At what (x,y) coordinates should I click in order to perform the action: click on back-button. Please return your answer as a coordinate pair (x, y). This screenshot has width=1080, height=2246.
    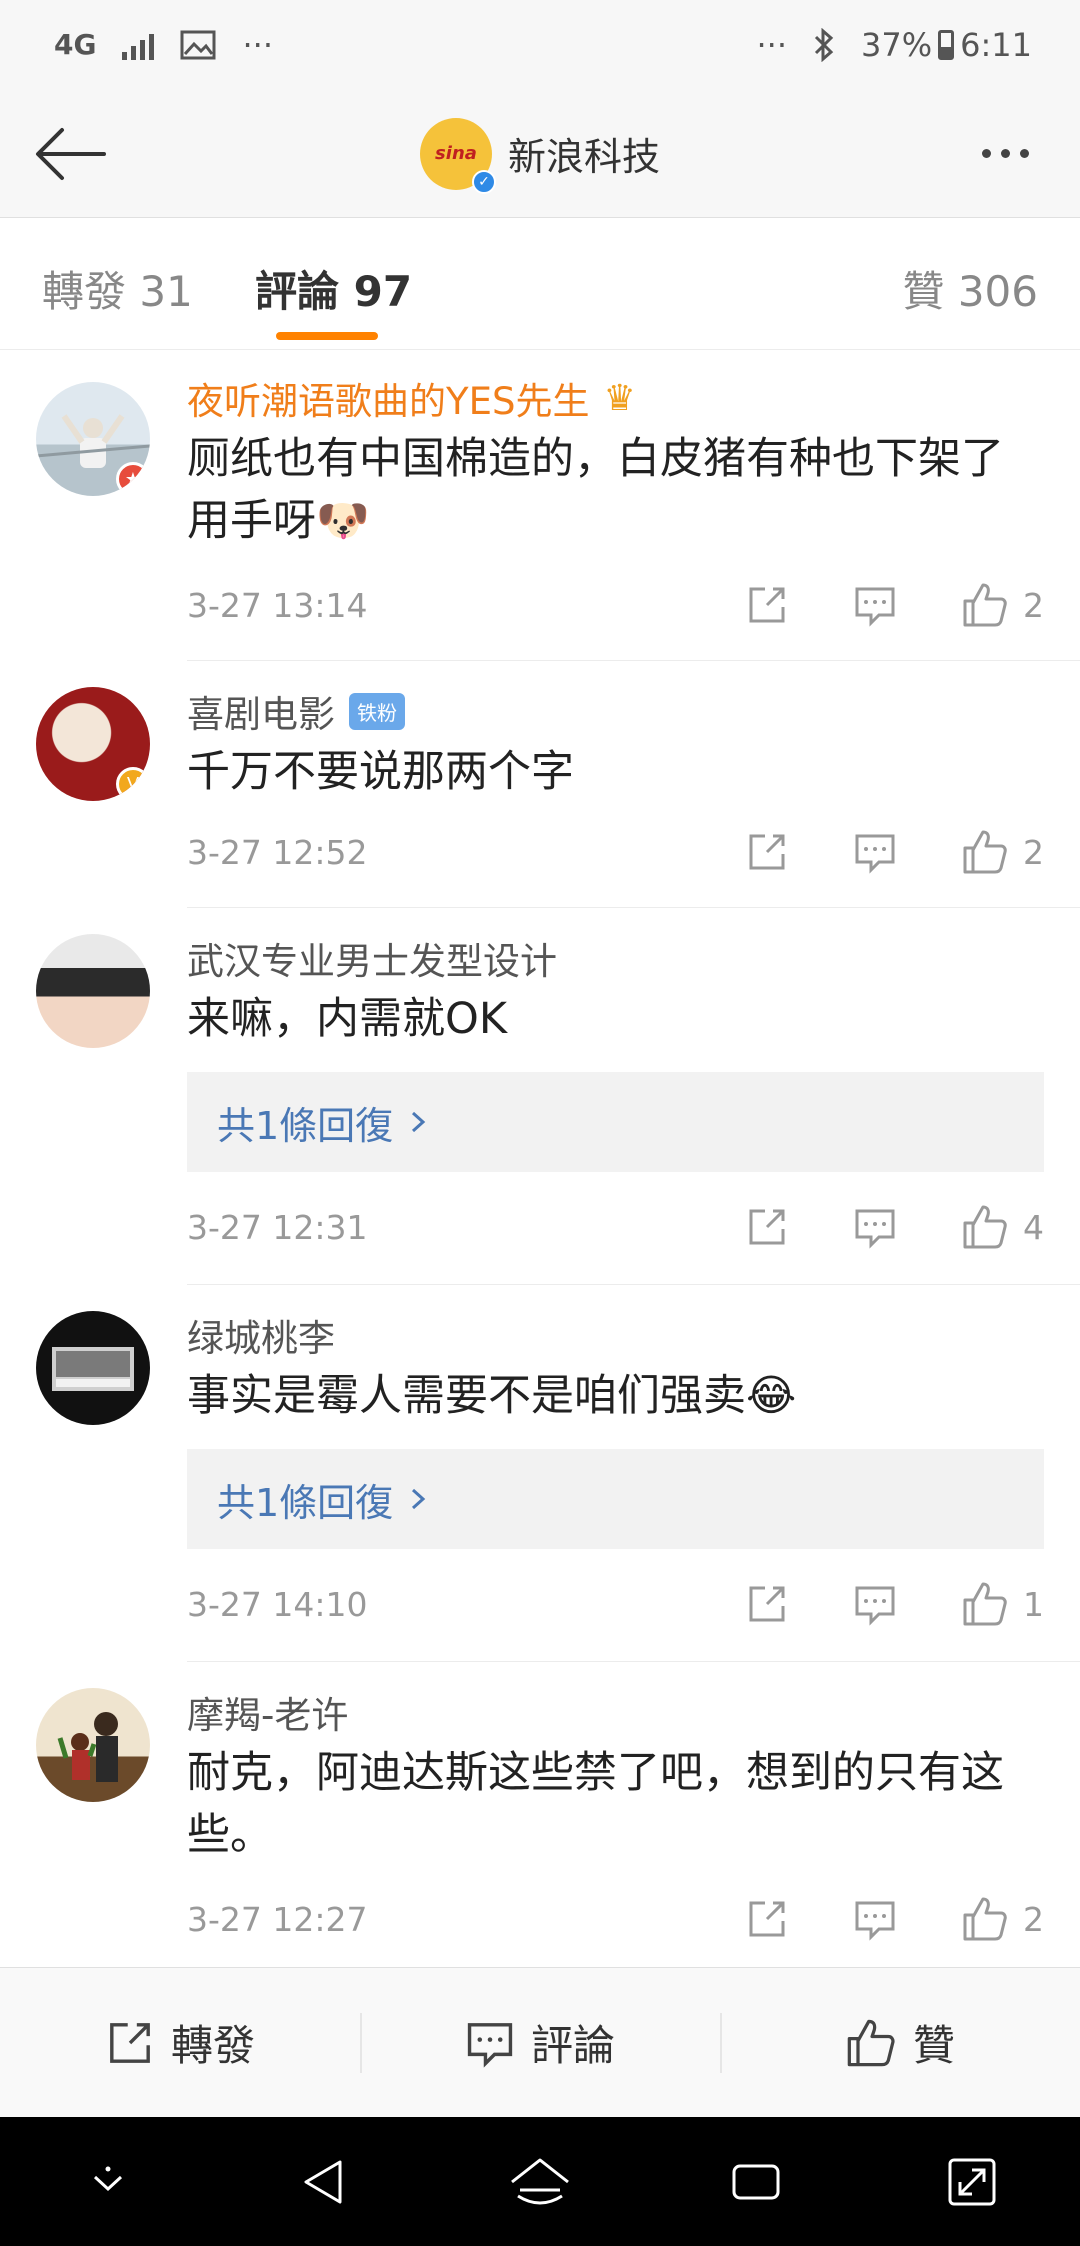
    Looking at the image, I should click on (70, 154).